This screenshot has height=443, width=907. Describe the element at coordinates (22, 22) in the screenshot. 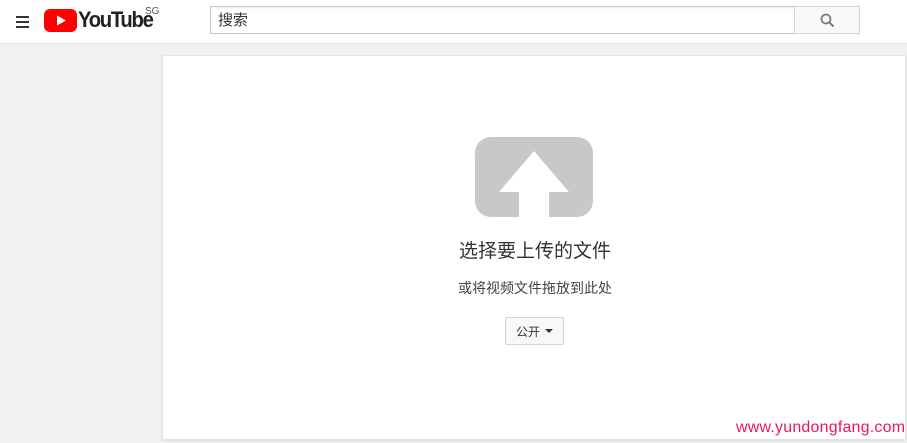

I see `hamburger-menu-icon` at that location.